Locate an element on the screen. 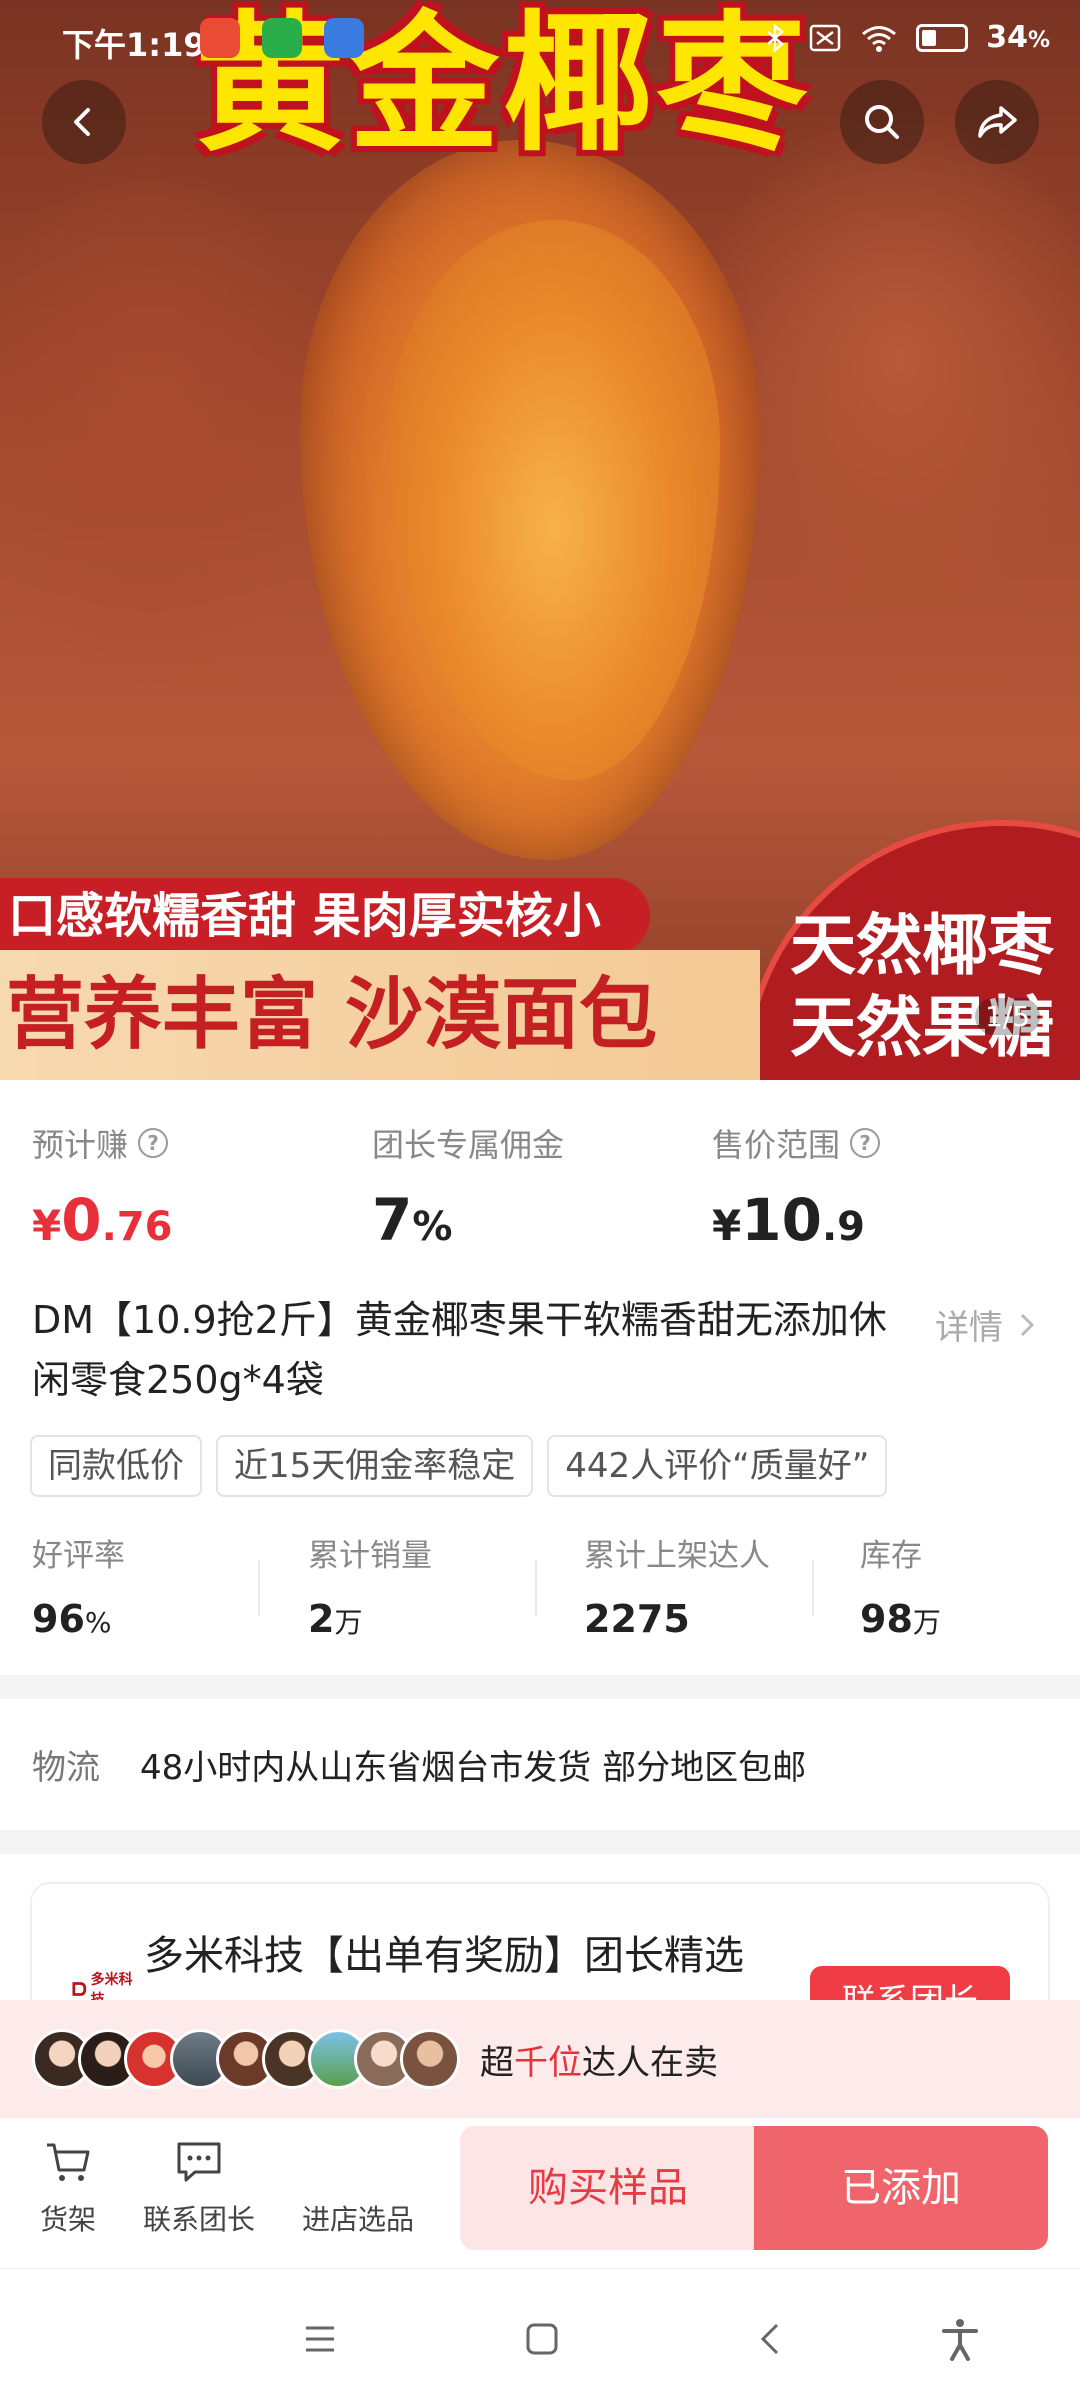 This screenshot has height=2400, width=1080. share-icon is located at coordinates (997, 122).